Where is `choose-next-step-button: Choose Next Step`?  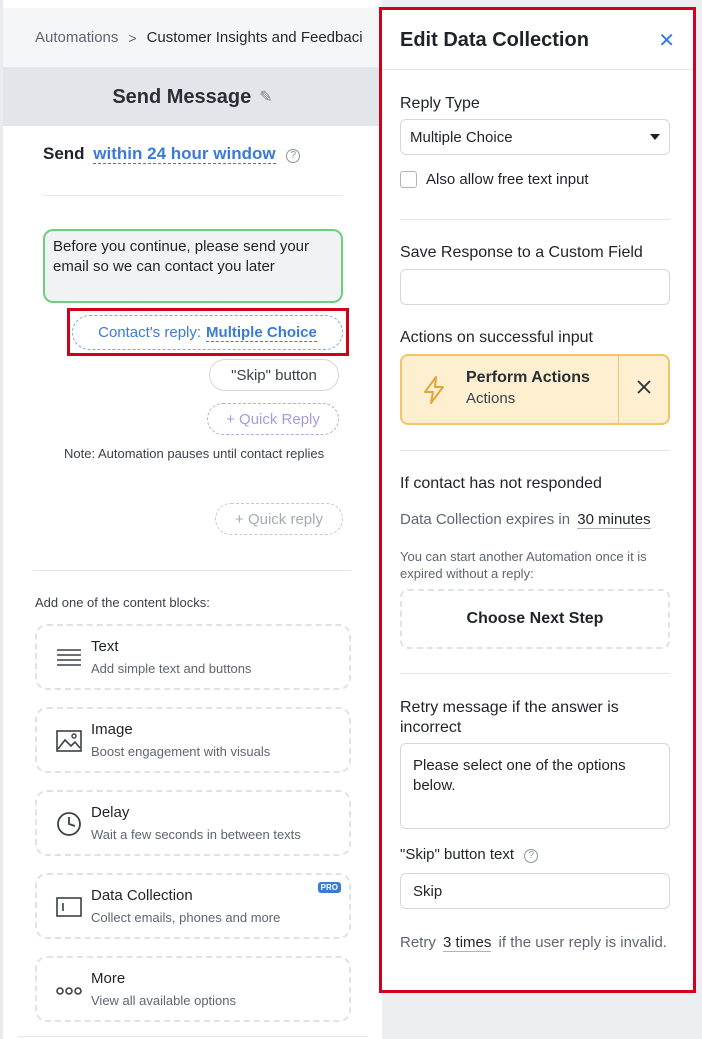 choose-next-step-button: Choose Next Step is located at coordinates (535, 619).